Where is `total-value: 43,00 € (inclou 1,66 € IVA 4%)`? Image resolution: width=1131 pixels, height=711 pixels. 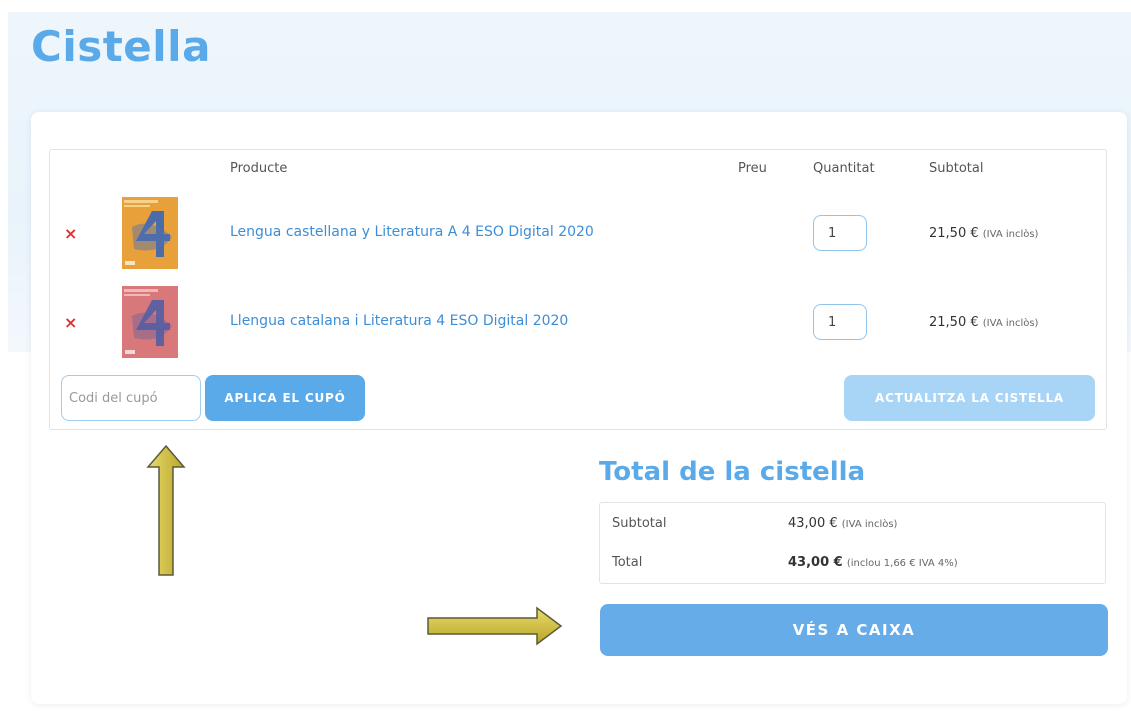 total-value: 43,00 € (inclou 1,66 € IVA 4%) is located at coordinates (873, 562).